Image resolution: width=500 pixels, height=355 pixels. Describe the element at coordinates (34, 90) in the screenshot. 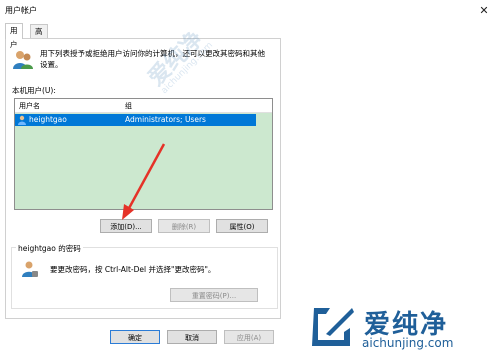

I see `users-list-label: 本机用户(U):` at that location.